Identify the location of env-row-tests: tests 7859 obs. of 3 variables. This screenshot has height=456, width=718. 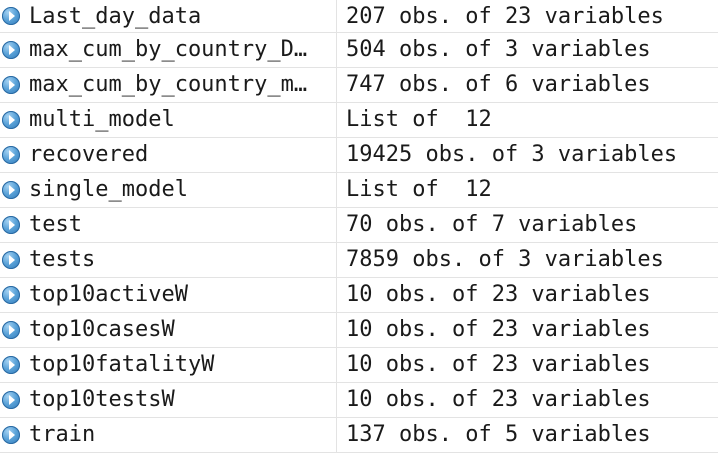
(359, 260).